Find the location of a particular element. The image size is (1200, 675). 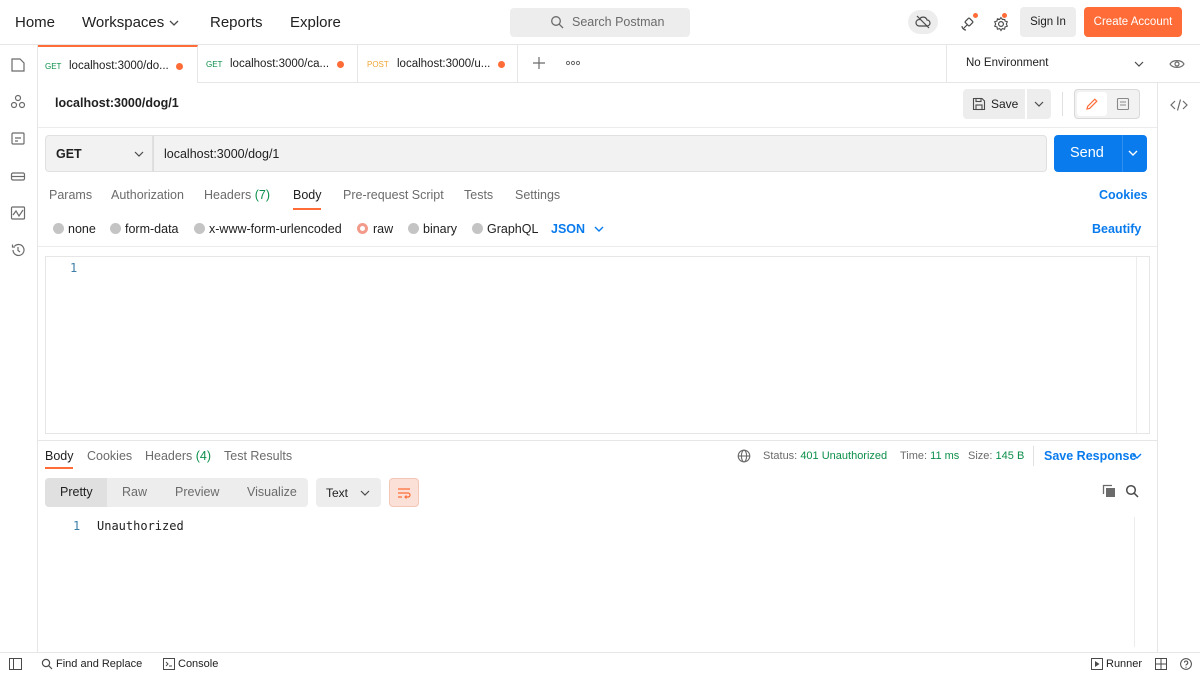

radio-raw is located at coordinates (362, 228).